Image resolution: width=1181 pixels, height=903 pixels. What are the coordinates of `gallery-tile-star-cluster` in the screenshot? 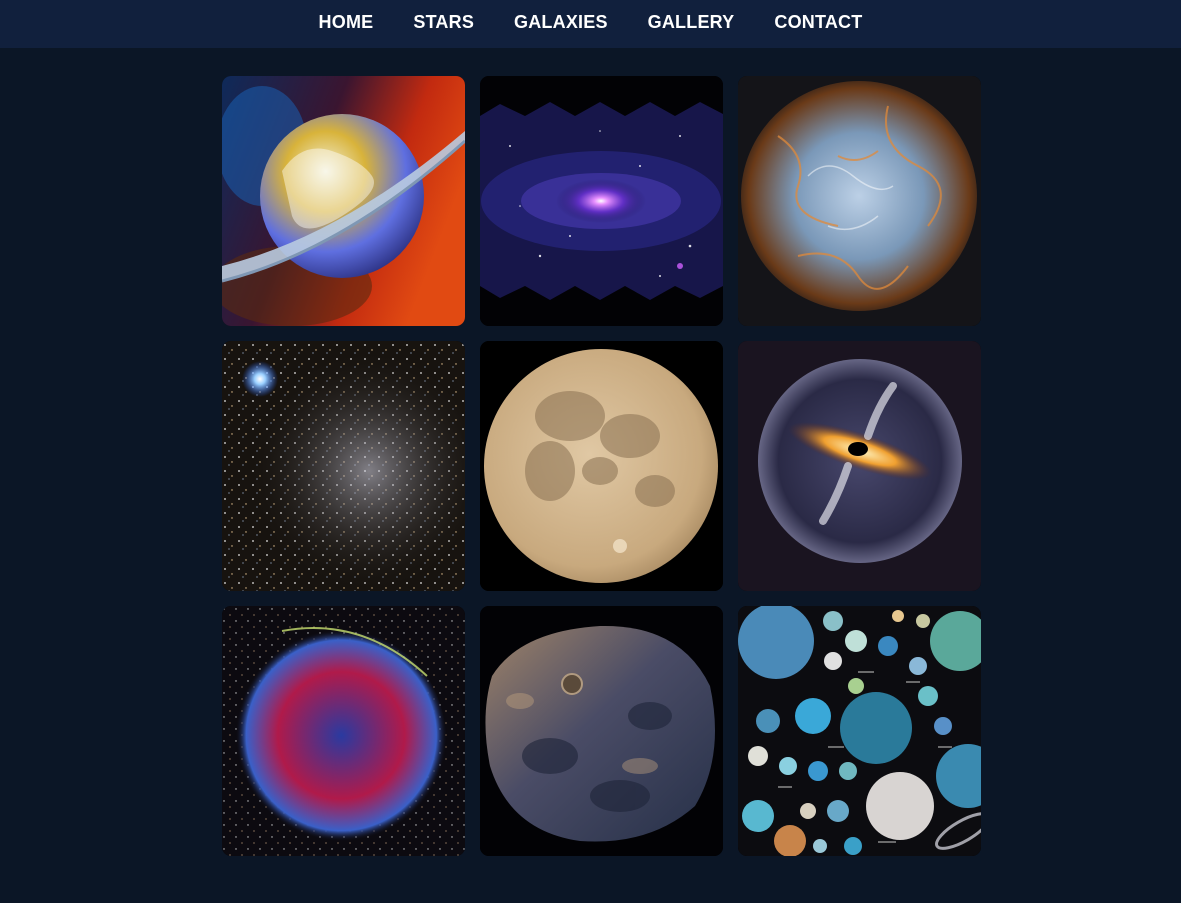 It's located at (343, 466).